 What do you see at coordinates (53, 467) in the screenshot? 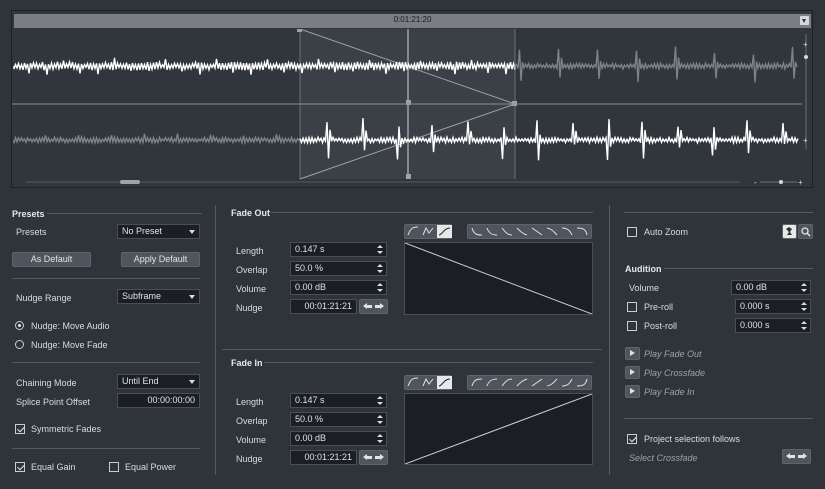
I see `equal-gain-label: Equal Gain` at bounding box center [53, 467].